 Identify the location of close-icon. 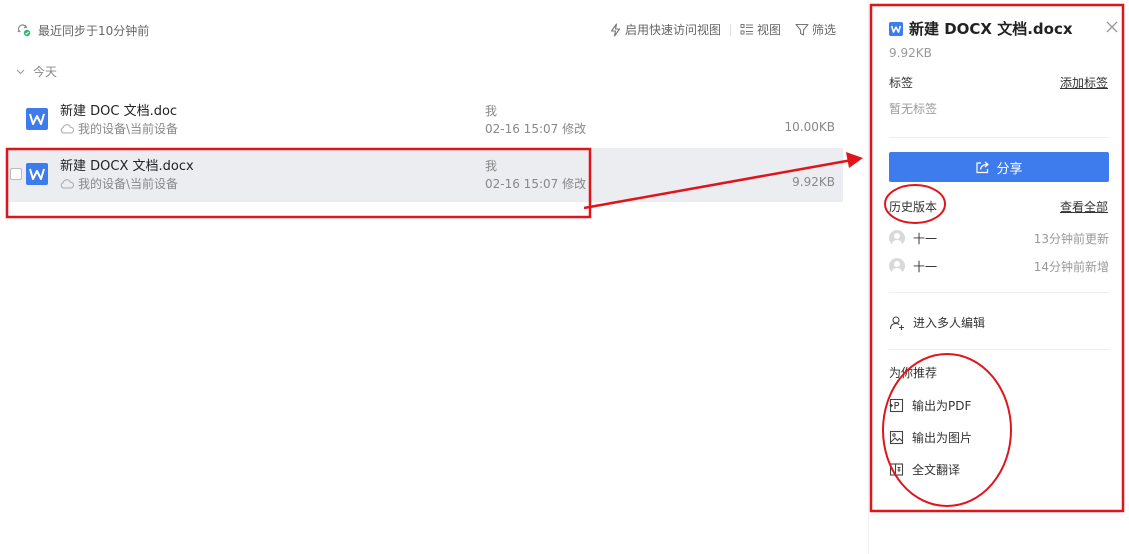
(1112, 27).